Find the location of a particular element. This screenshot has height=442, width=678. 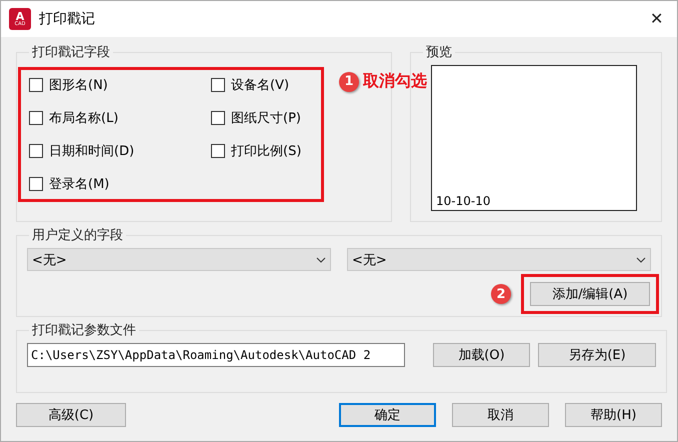

checkbox-option: 日期和时间(D) is located at coordinates (120, 151).